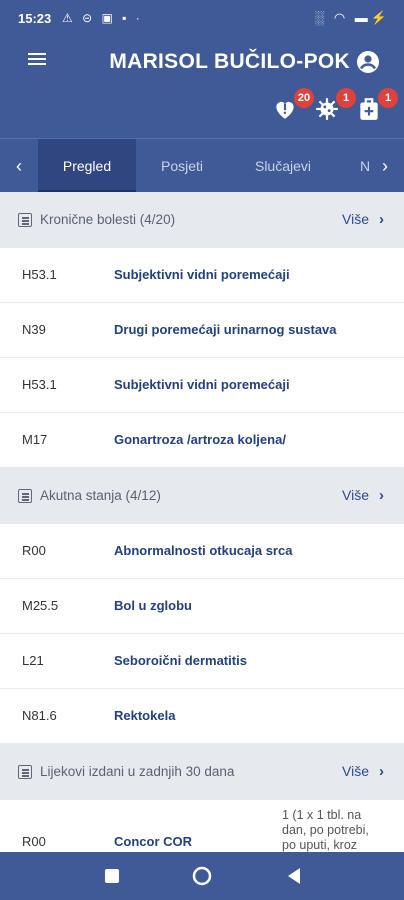 The image size is (404, 900). What do you see at coordinates (225, 329) in the screenshot?
I see `diagnosis-desc: Drugi poremećaji urinarnog sustava` at bounding box center [225, 329].